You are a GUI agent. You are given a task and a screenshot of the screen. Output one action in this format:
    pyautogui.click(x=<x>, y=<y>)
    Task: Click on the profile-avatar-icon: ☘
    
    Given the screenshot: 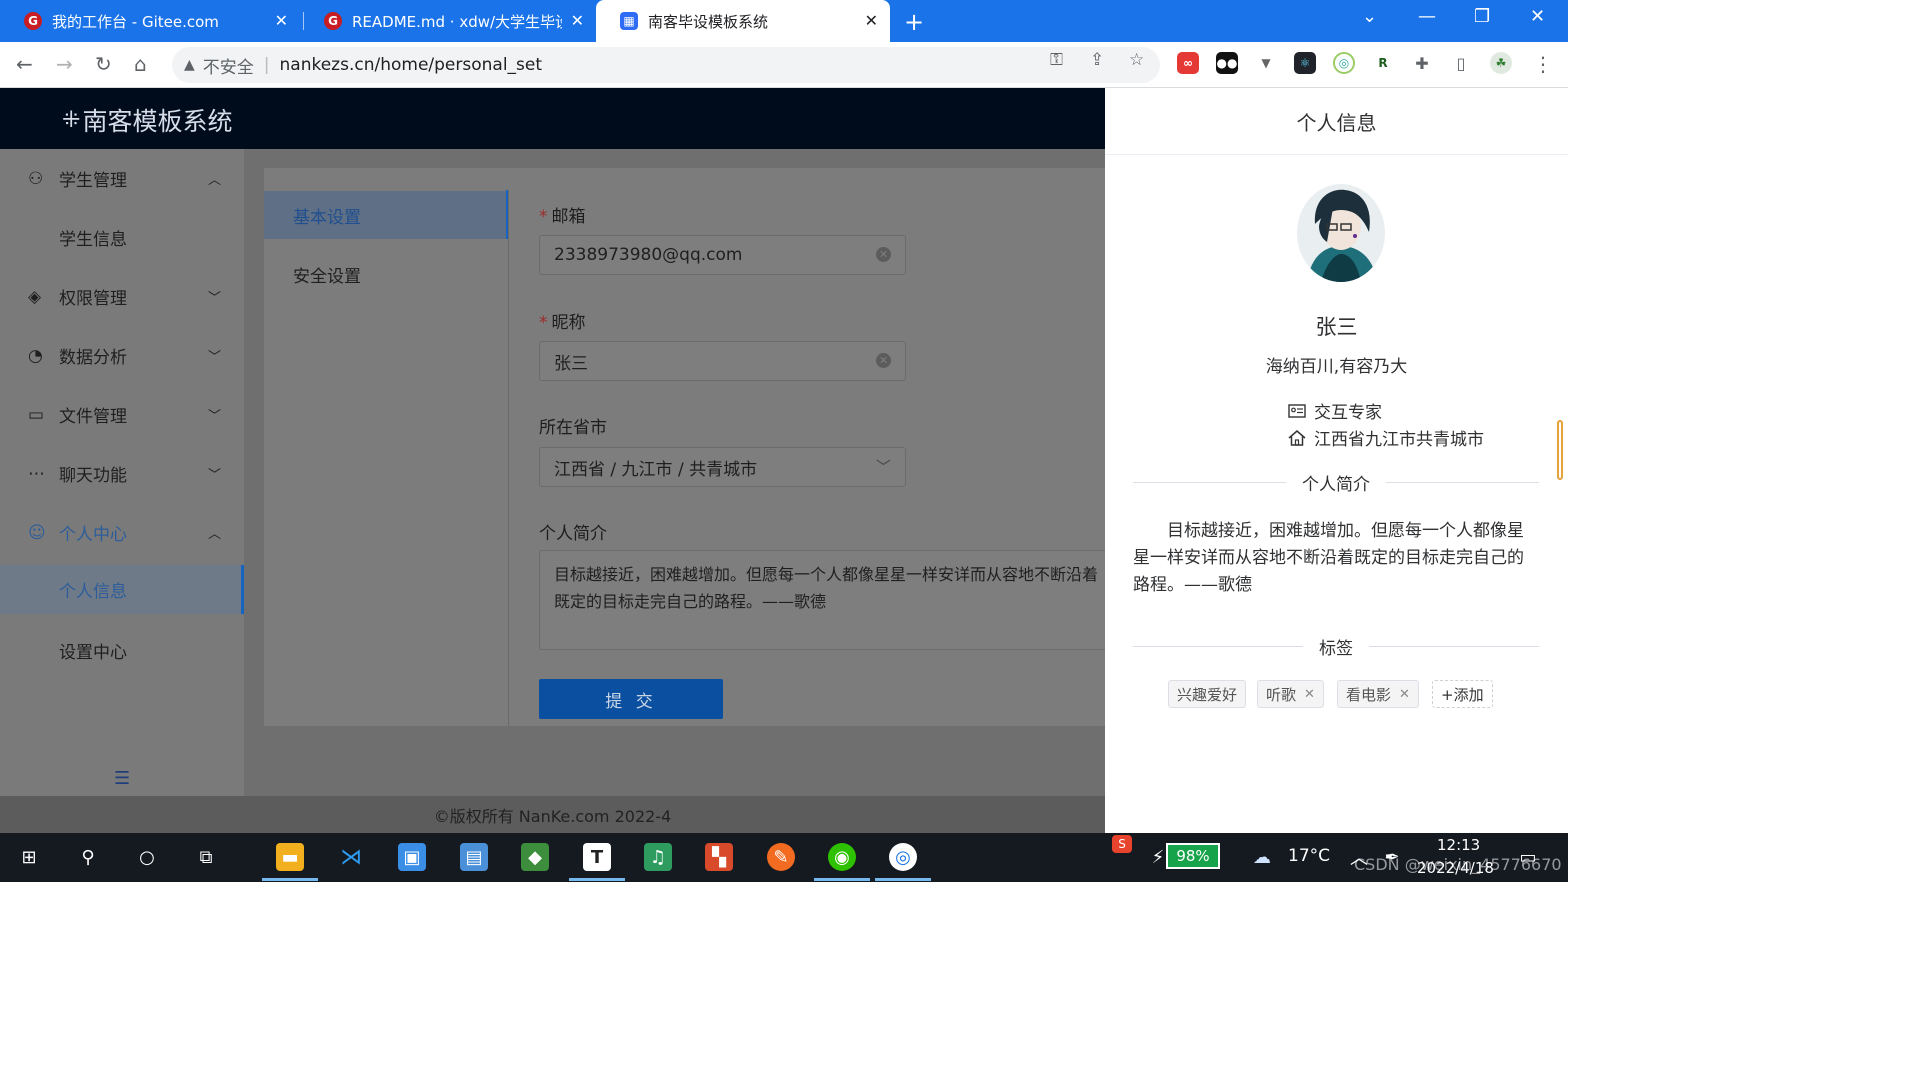 What is the action you would take?
    pyautogui.click(x=1501, y=63)
    